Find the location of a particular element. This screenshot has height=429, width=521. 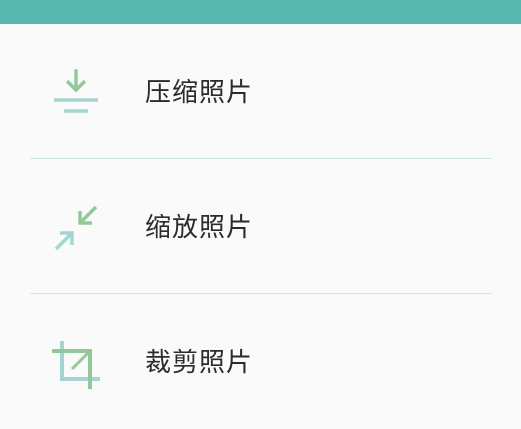

menu-item-label: 压缩照片 is located at coordinates (199, 93).